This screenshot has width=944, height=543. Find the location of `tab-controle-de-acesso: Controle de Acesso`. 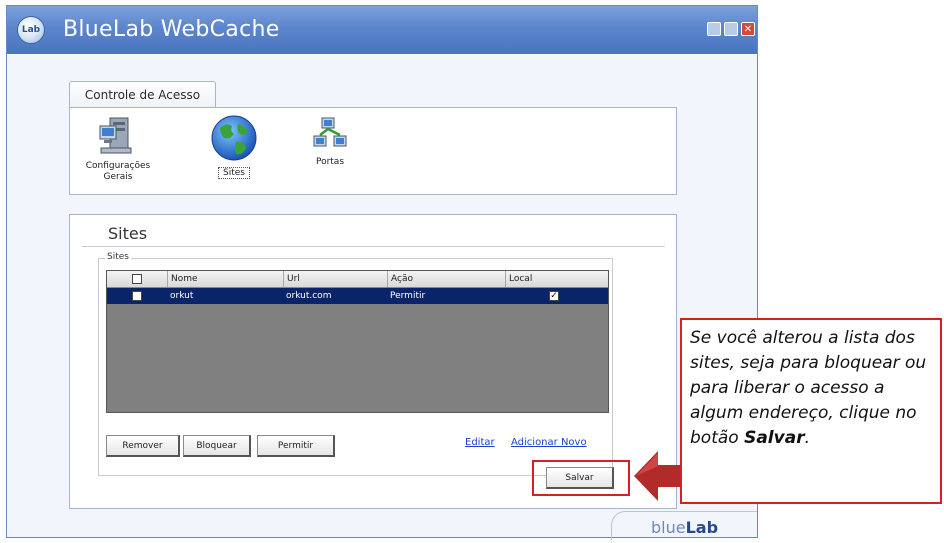

tab-controle-de-acesso: Controle de Acesso is located at coordinates (142, 94).